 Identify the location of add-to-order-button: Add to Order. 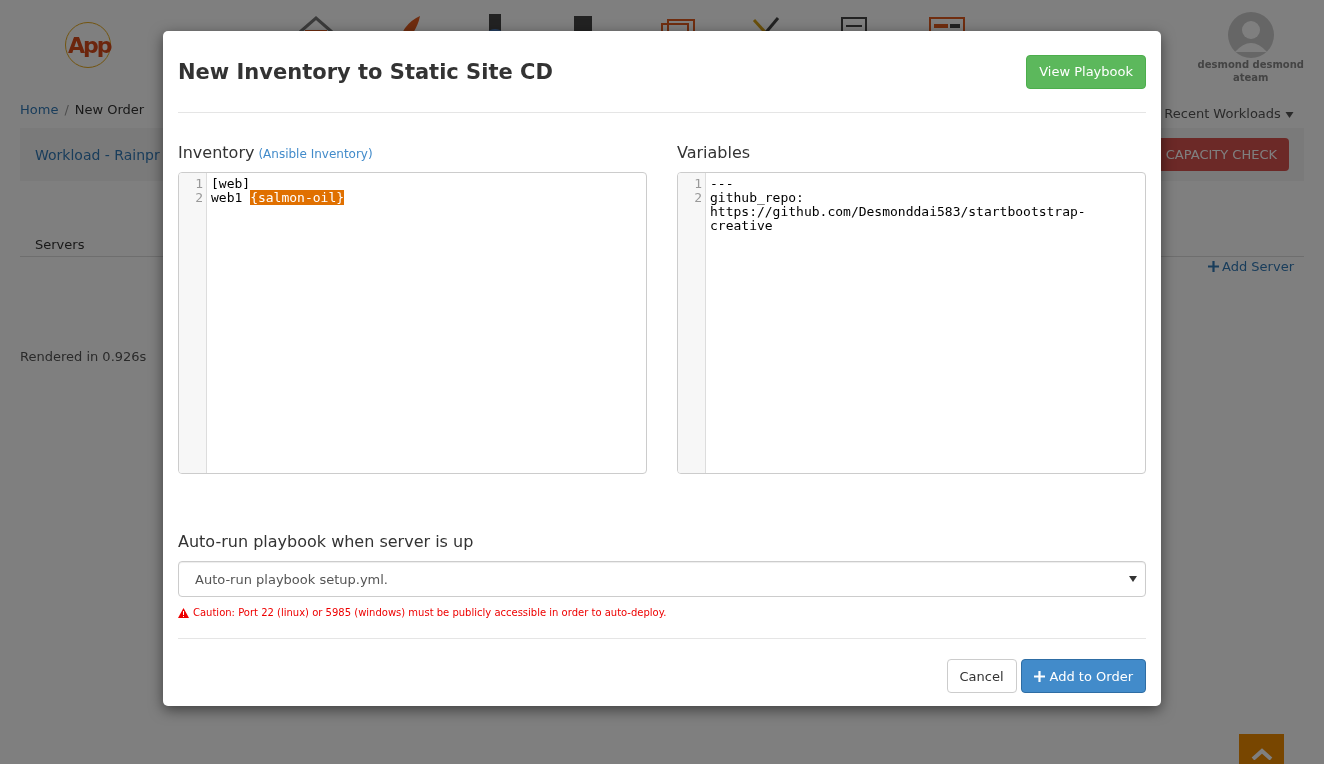
(1083, 676).